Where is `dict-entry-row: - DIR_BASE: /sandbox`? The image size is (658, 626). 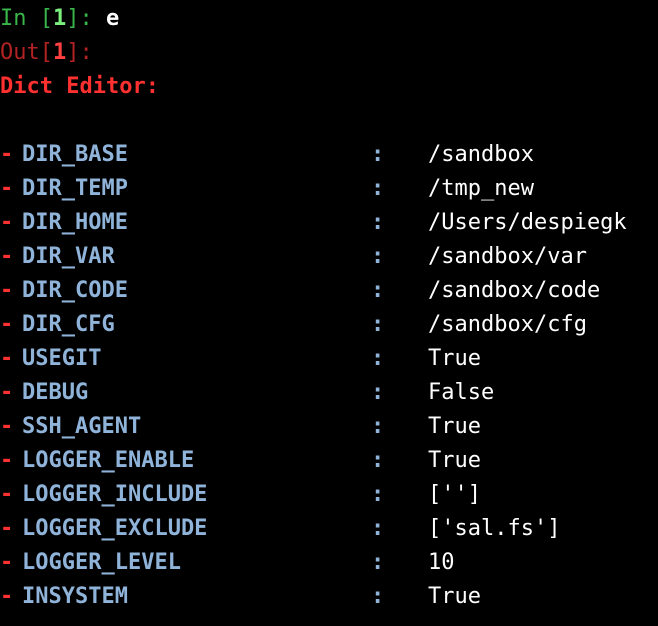 dict-entry-row: - DIR_BASE: /sandbox is located at coordinates (329, 155).